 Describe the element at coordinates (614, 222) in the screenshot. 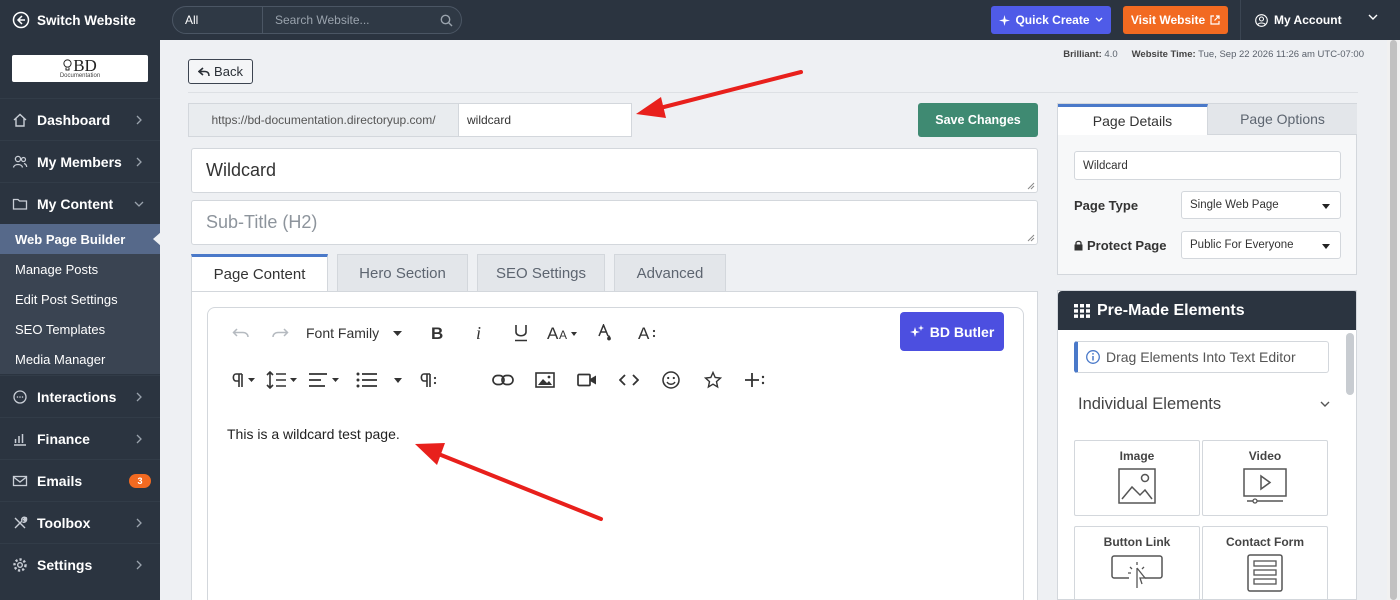

I see `page-subtitle-input: Sub-Title (H2)` at that location.